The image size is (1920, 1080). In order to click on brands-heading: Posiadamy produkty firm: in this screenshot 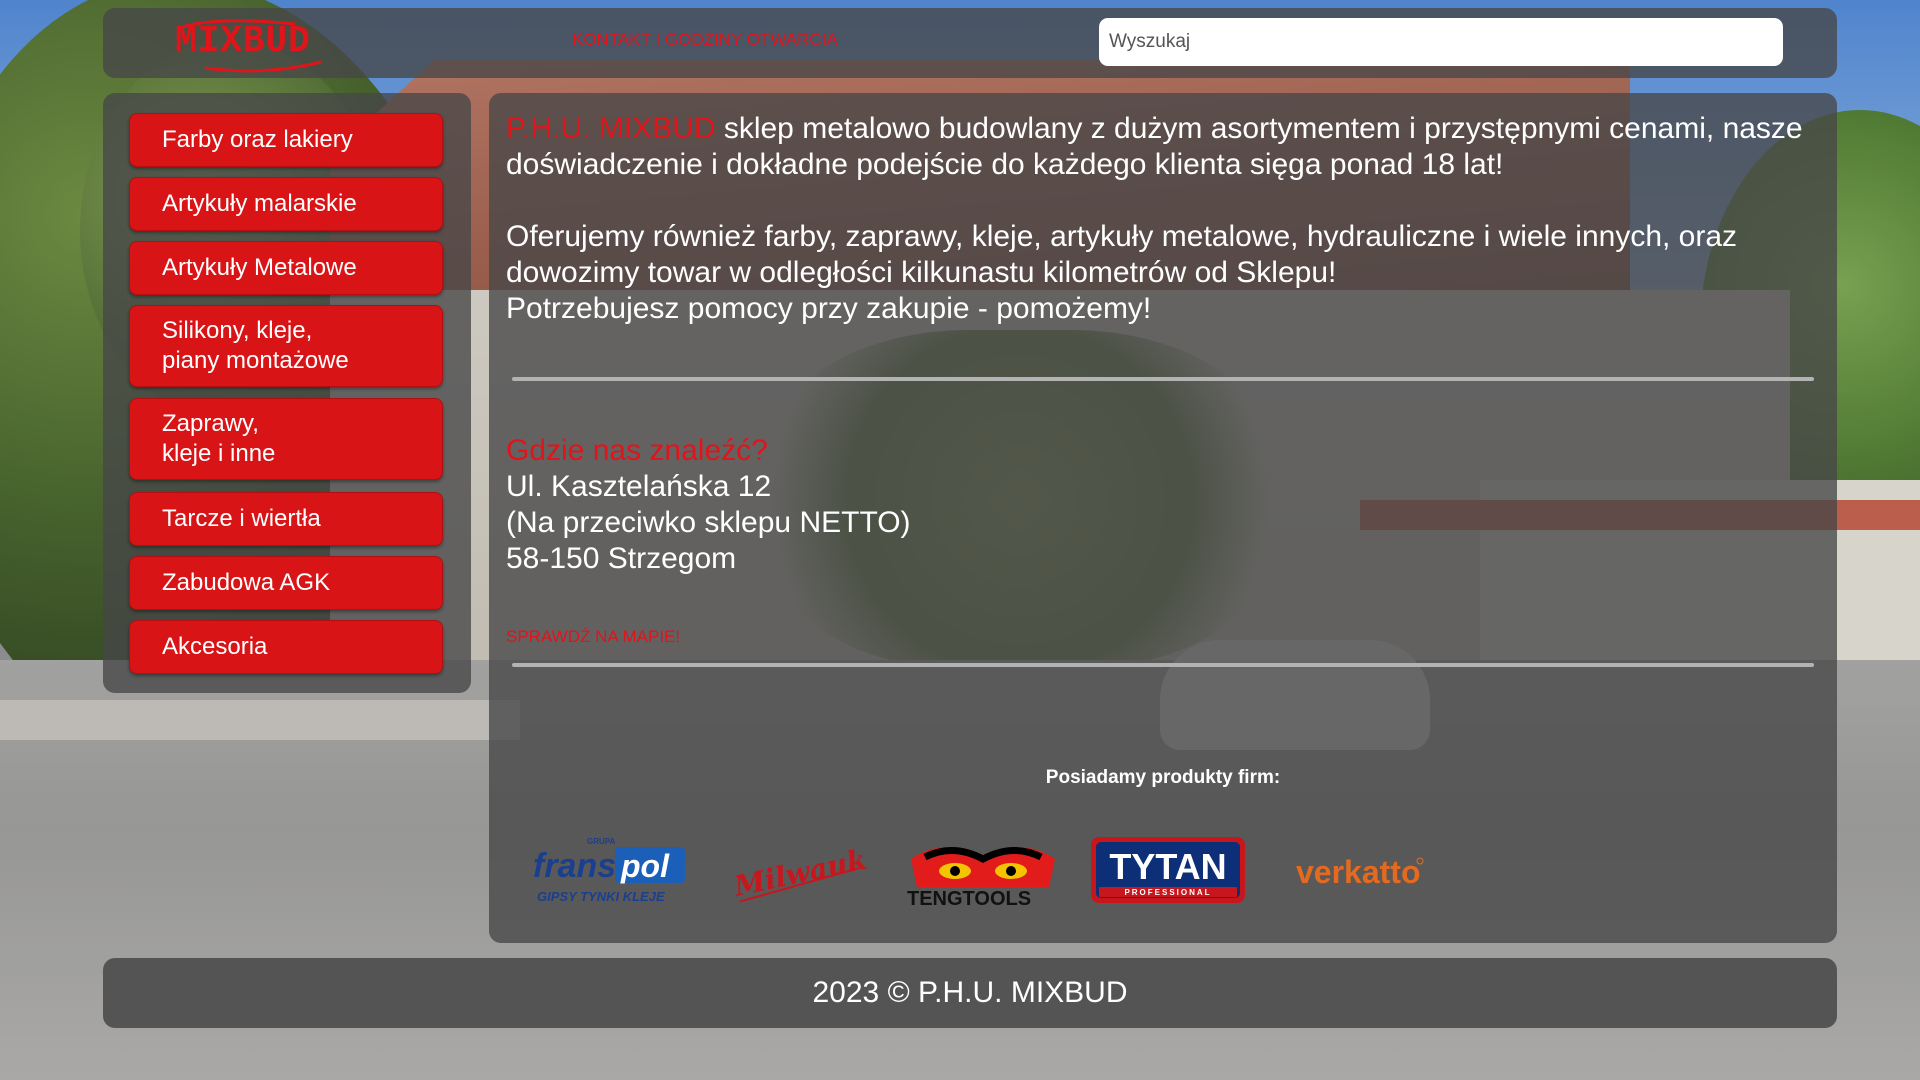, I will do `click(1163, 777)`.